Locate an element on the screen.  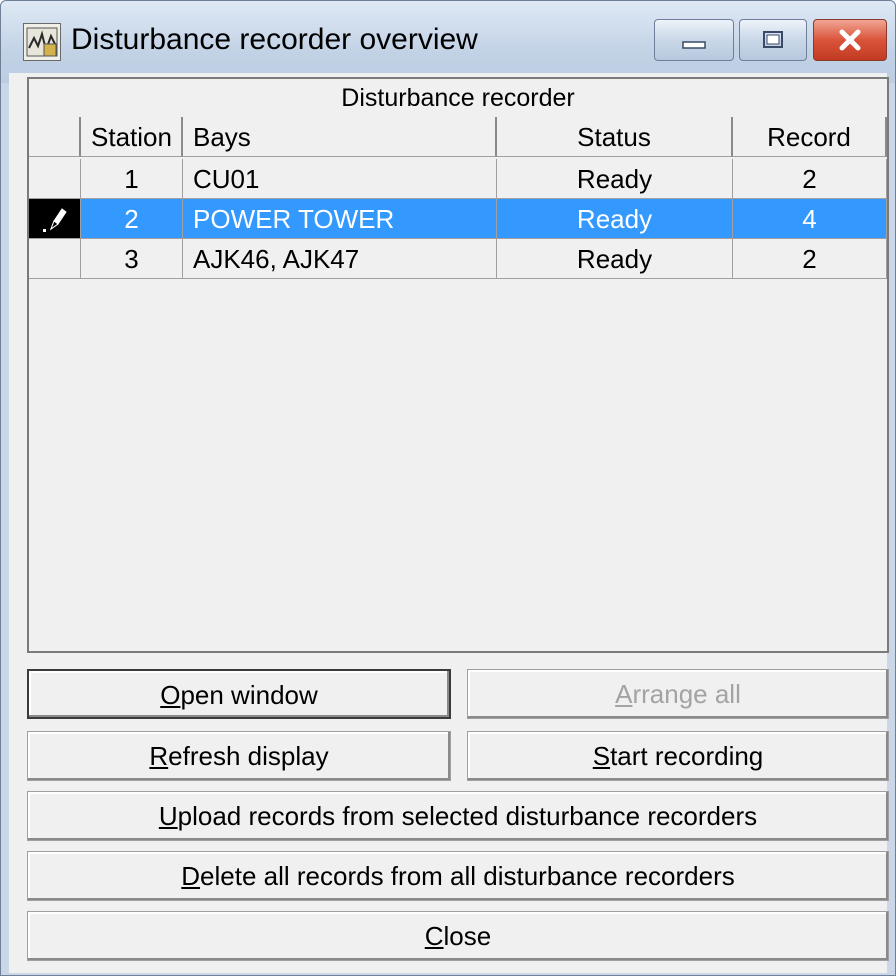
maximize-button is located at coordinates (773, 40).